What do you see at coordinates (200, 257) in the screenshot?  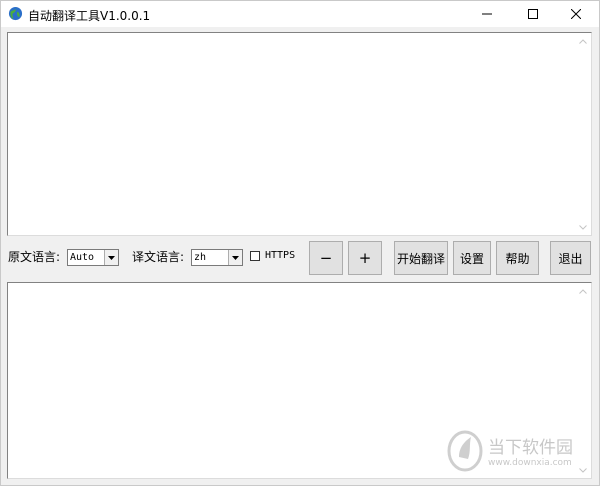 I see `target-language-value: zh` at bounding box center [200, 257].